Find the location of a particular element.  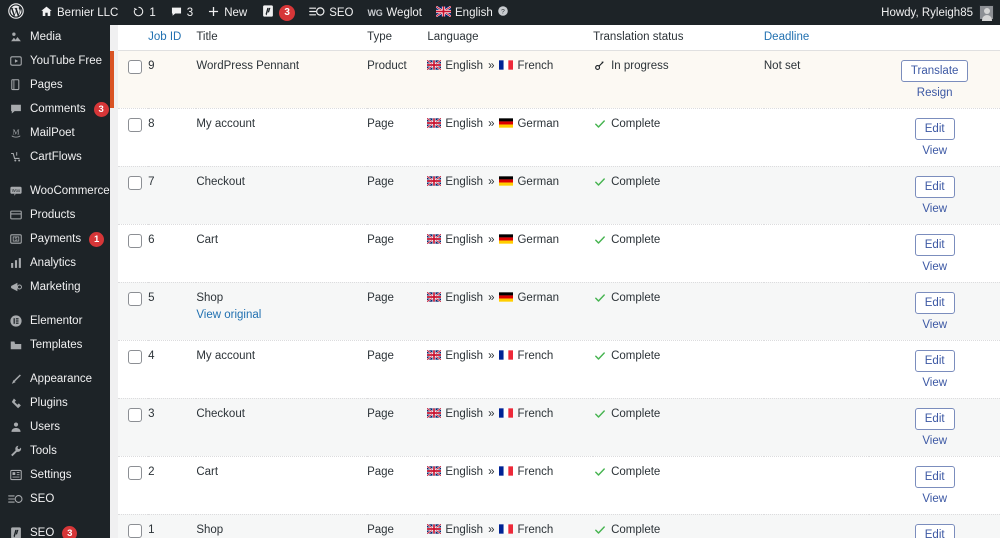

sidebar-item-tools: Tools is located at coordinates (55, 451).